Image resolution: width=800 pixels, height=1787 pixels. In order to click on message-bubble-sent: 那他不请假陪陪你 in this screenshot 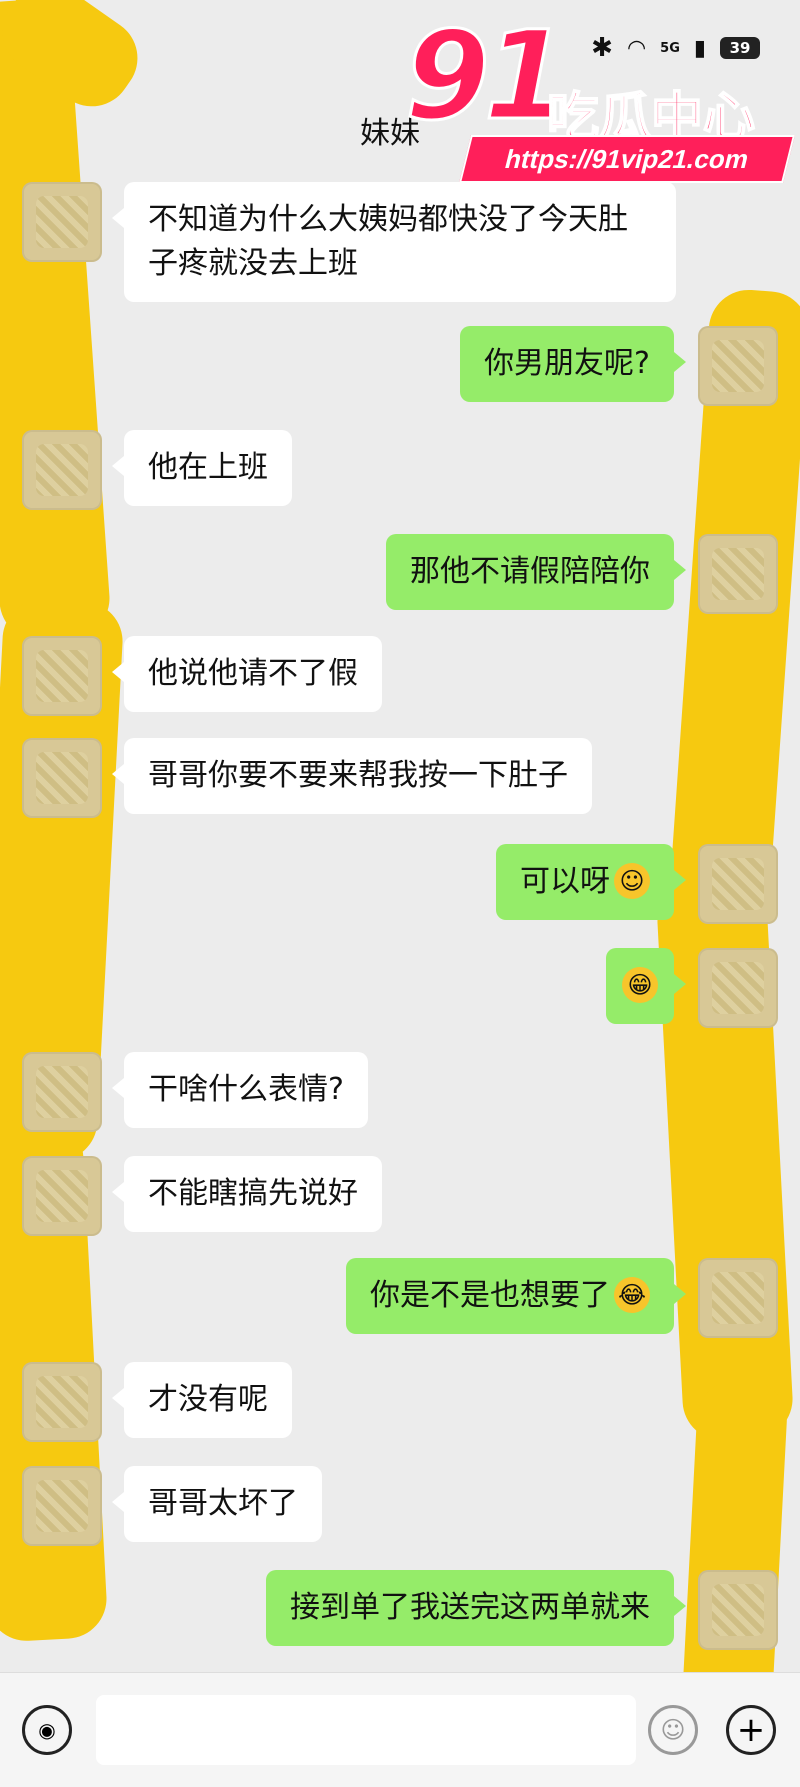, I will do `click(536, 572)`.